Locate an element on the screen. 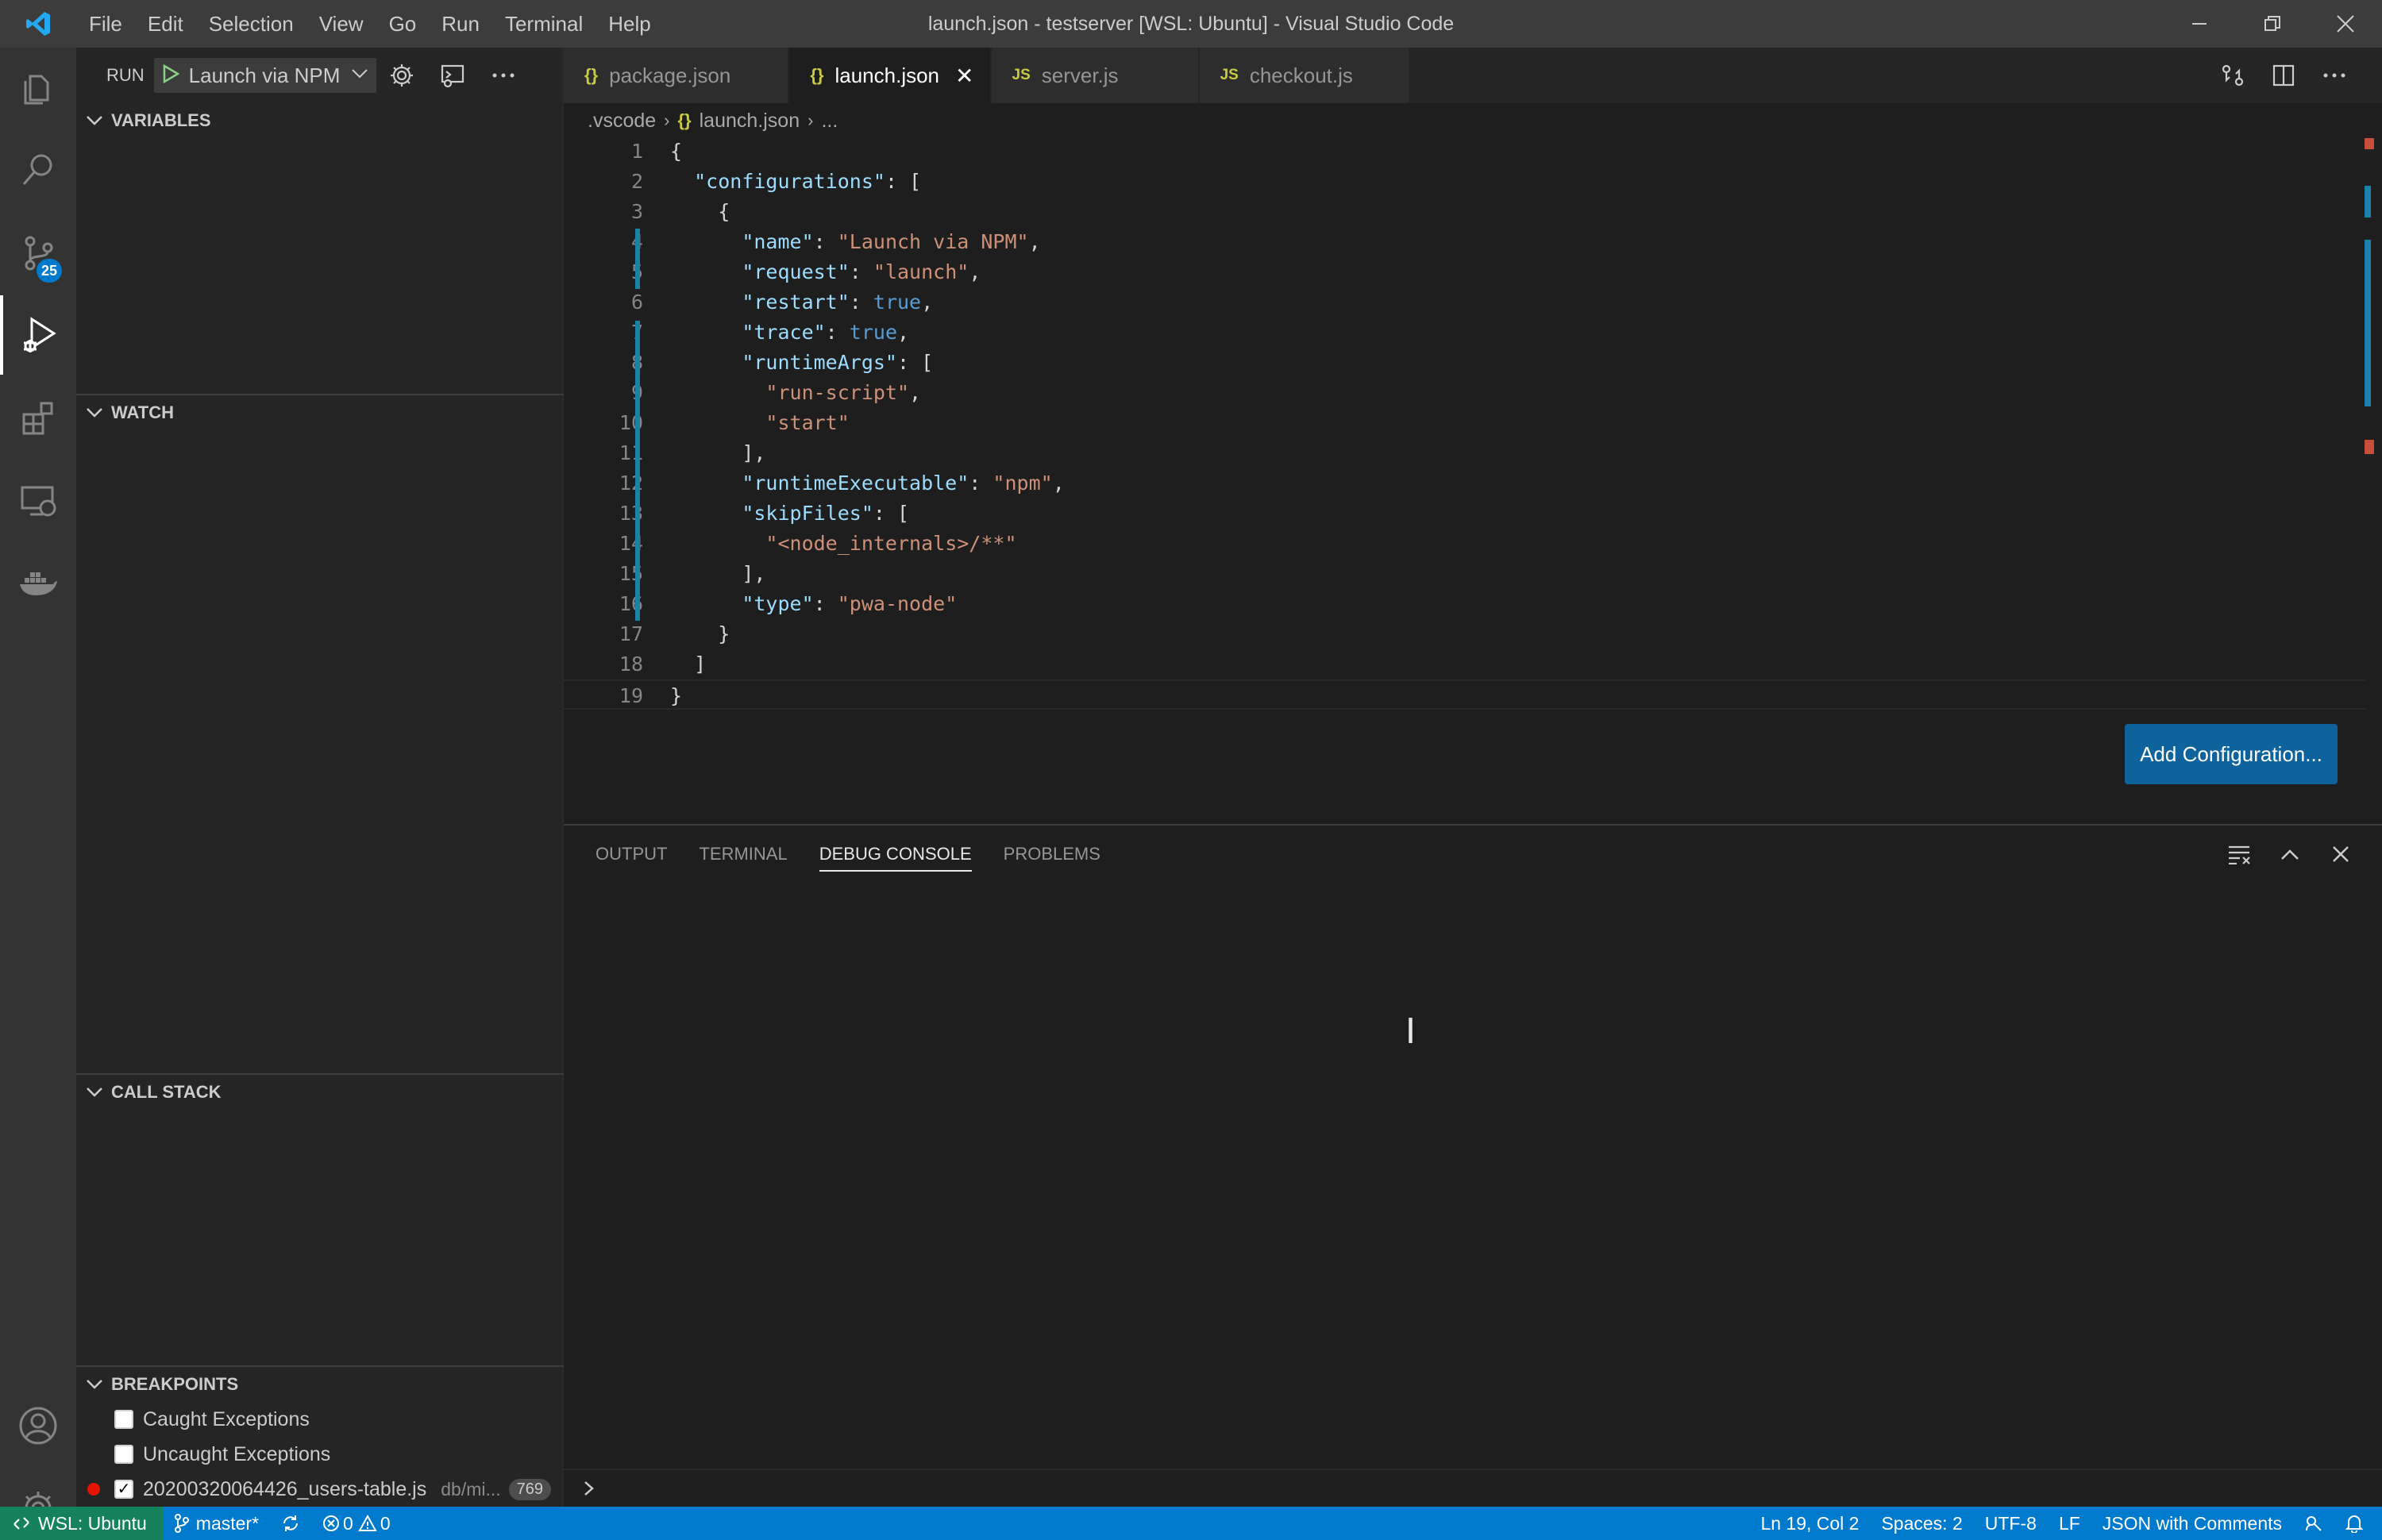 The image size is (2382, 1540). encoding: UTF-8 is located at coordinates (2011, 1523).